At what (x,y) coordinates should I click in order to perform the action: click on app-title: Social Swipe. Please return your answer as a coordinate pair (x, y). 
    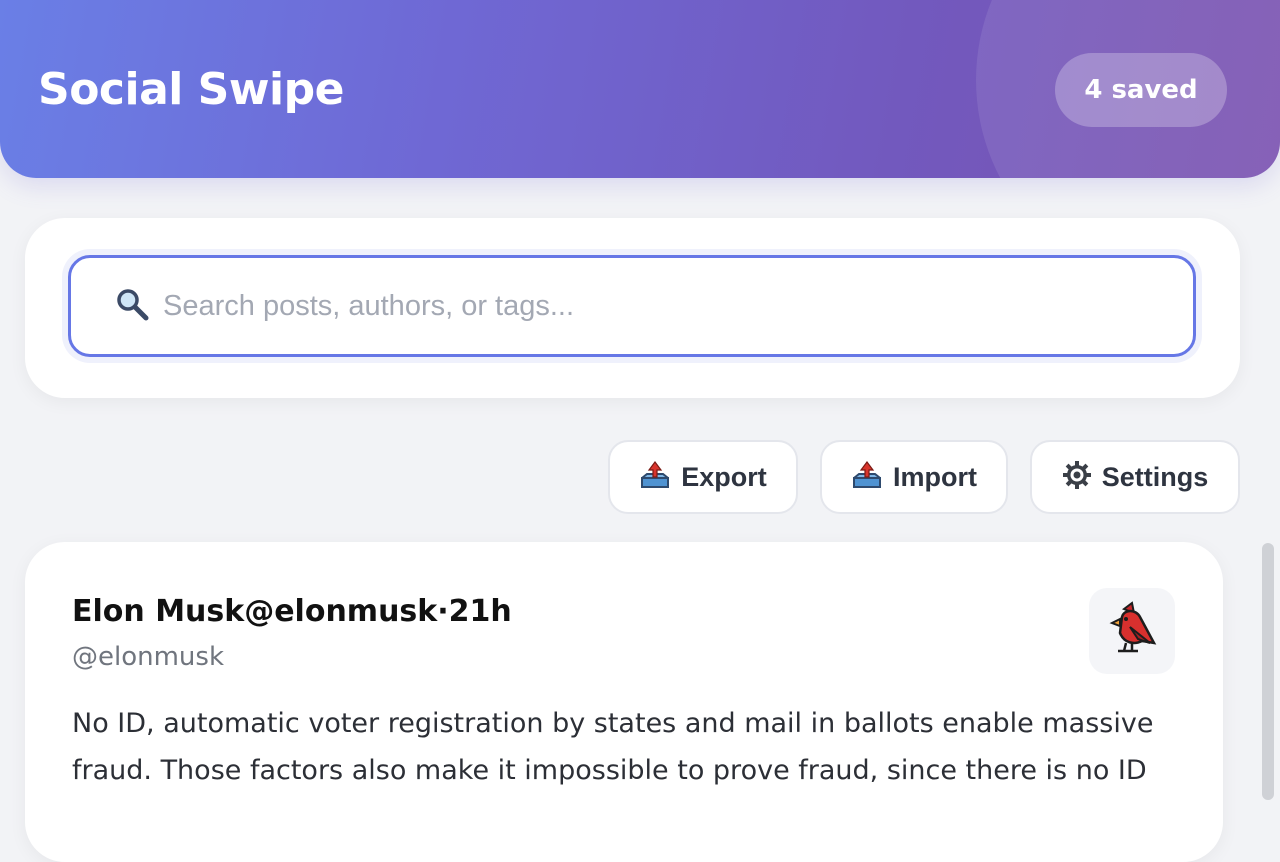
    Looking at the image, I should click on (191, 89).